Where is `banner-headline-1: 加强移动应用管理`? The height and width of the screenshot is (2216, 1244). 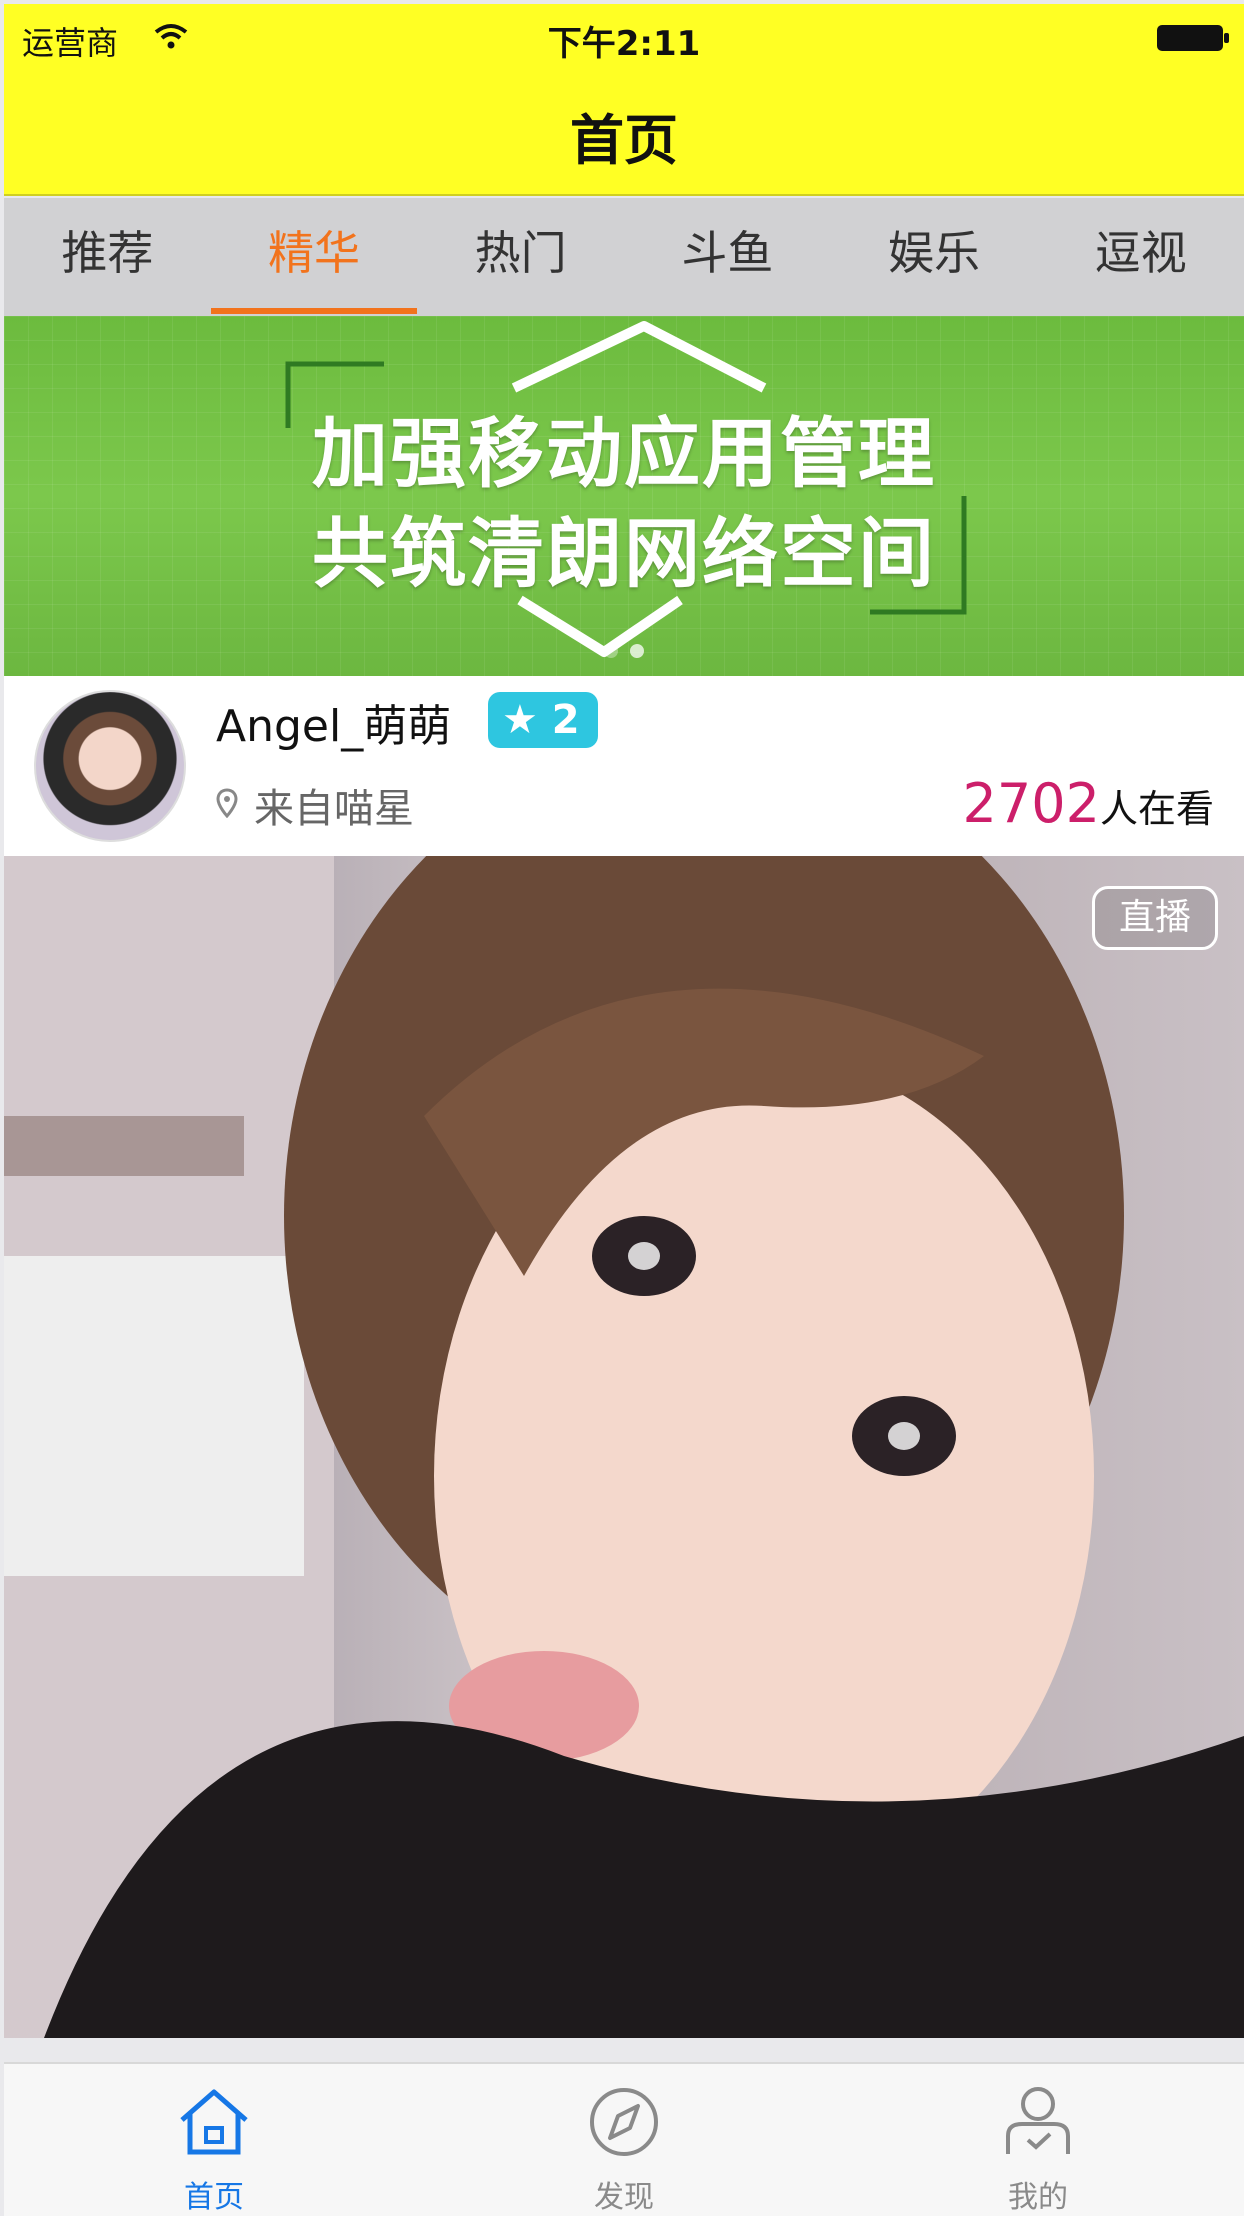
banner-headline-1: 加强移动应用管理 is located at coordinates (624, 453).